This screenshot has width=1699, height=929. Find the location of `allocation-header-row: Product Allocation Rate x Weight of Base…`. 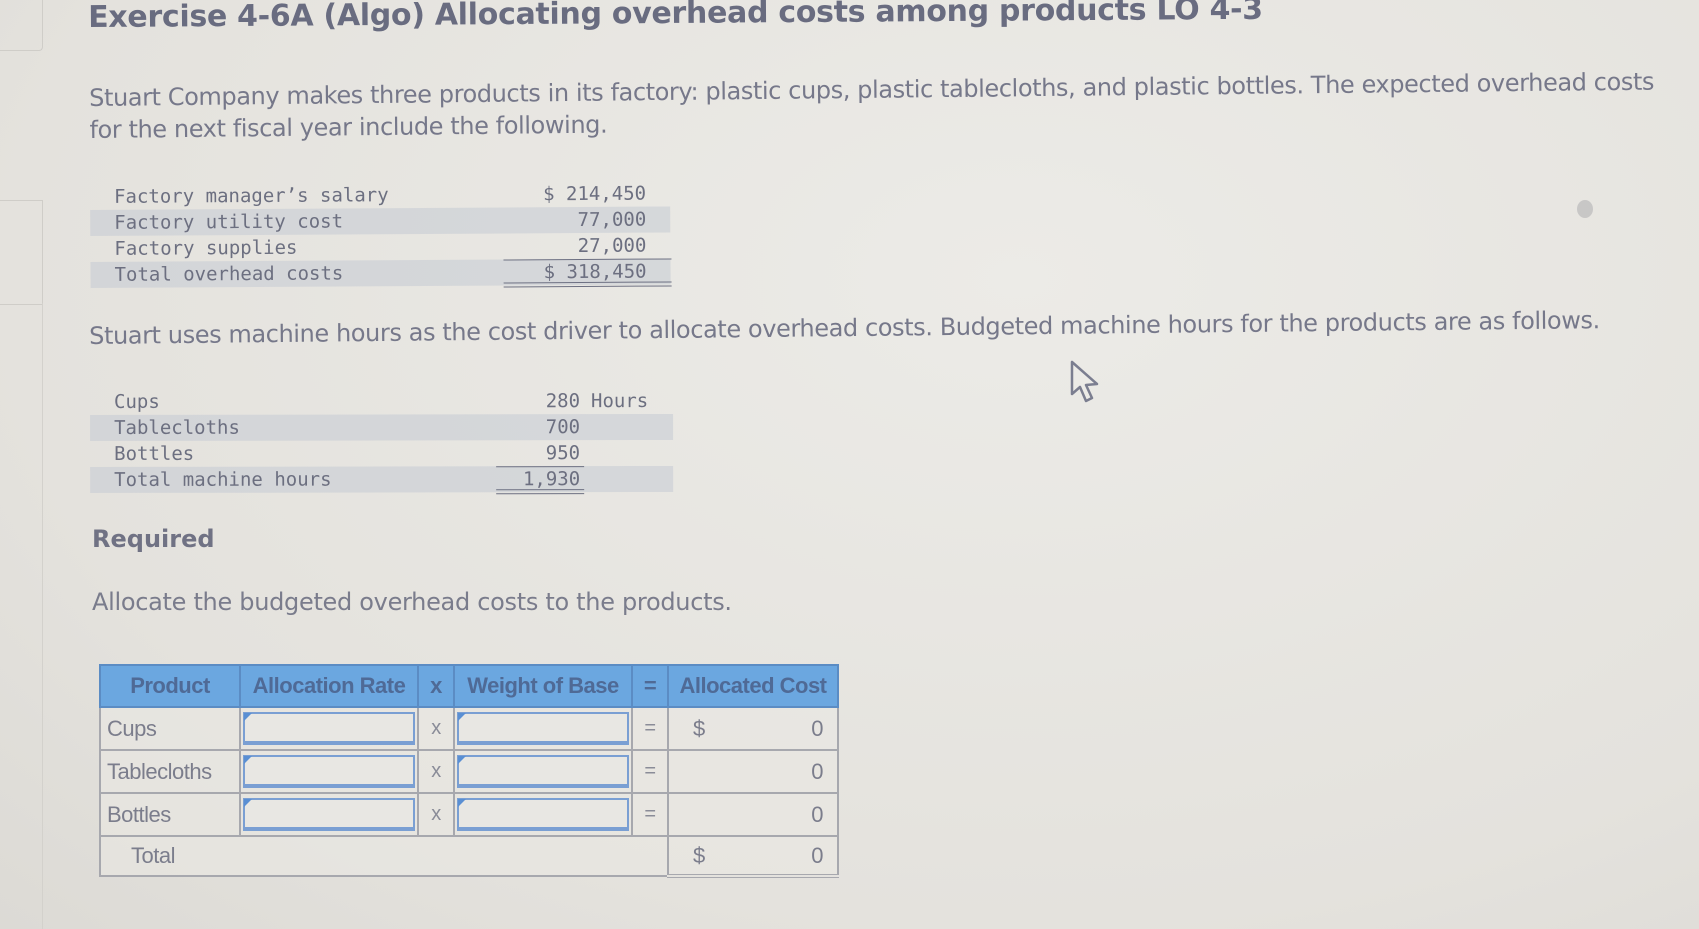

allocation-header-row: Product Allocation Rate x Weight of Base… is located at coordinates (469, 686).